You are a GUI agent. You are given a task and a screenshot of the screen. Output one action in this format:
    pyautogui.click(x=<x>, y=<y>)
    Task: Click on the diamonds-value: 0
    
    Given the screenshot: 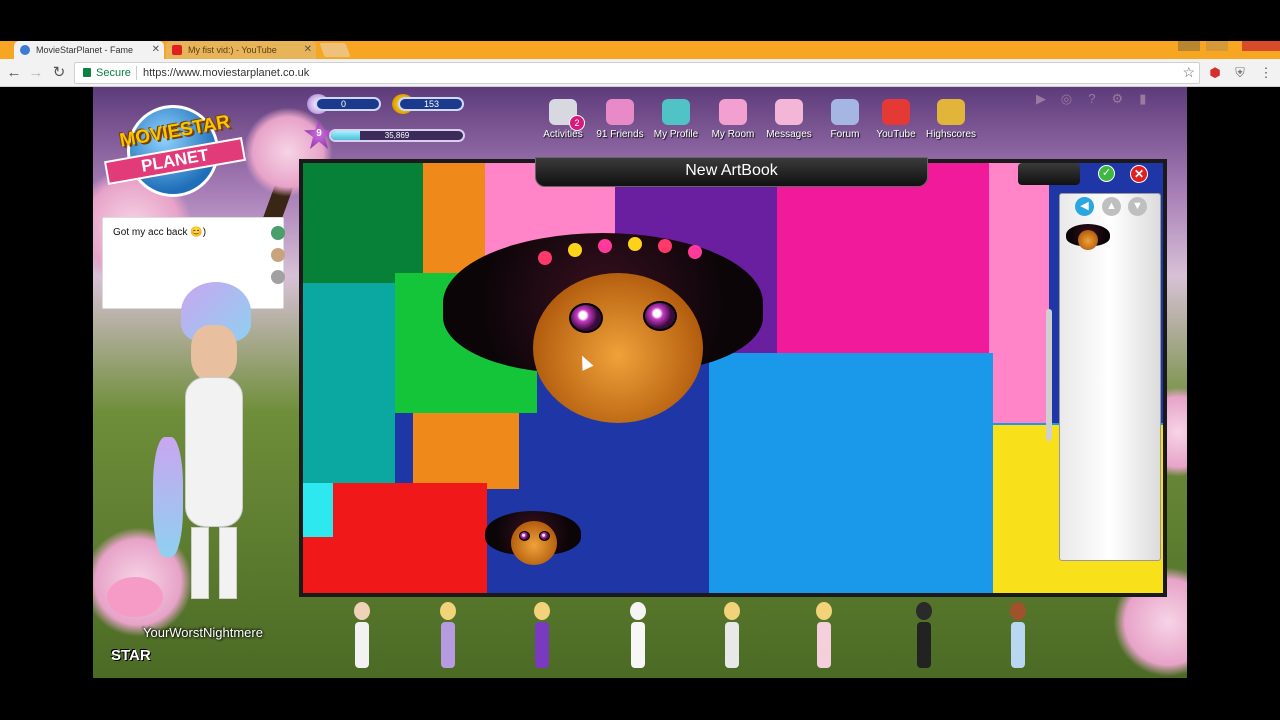 What is the action you would take?
    pyautogui.click(x=344, y=104)
    